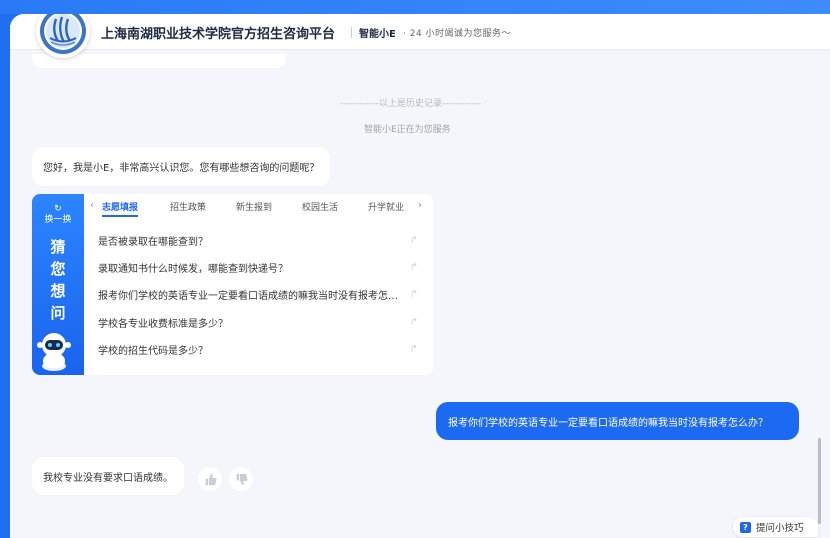 The image size is (830, 538). I want to click on swap-button: ↻ 换一换, so click(58, 215).